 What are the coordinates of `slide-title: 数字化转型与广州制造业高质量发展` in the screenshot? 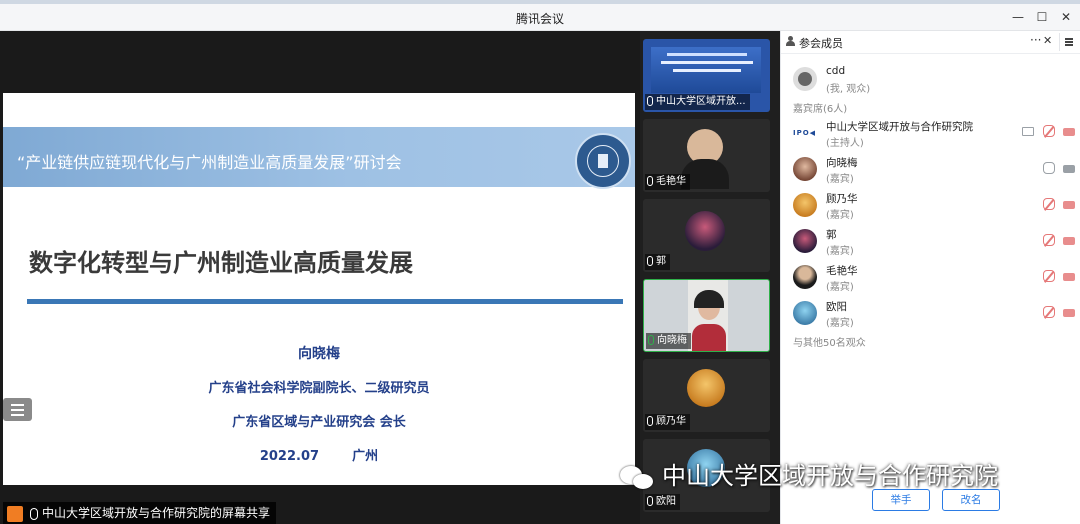 It's located at (221, 263).